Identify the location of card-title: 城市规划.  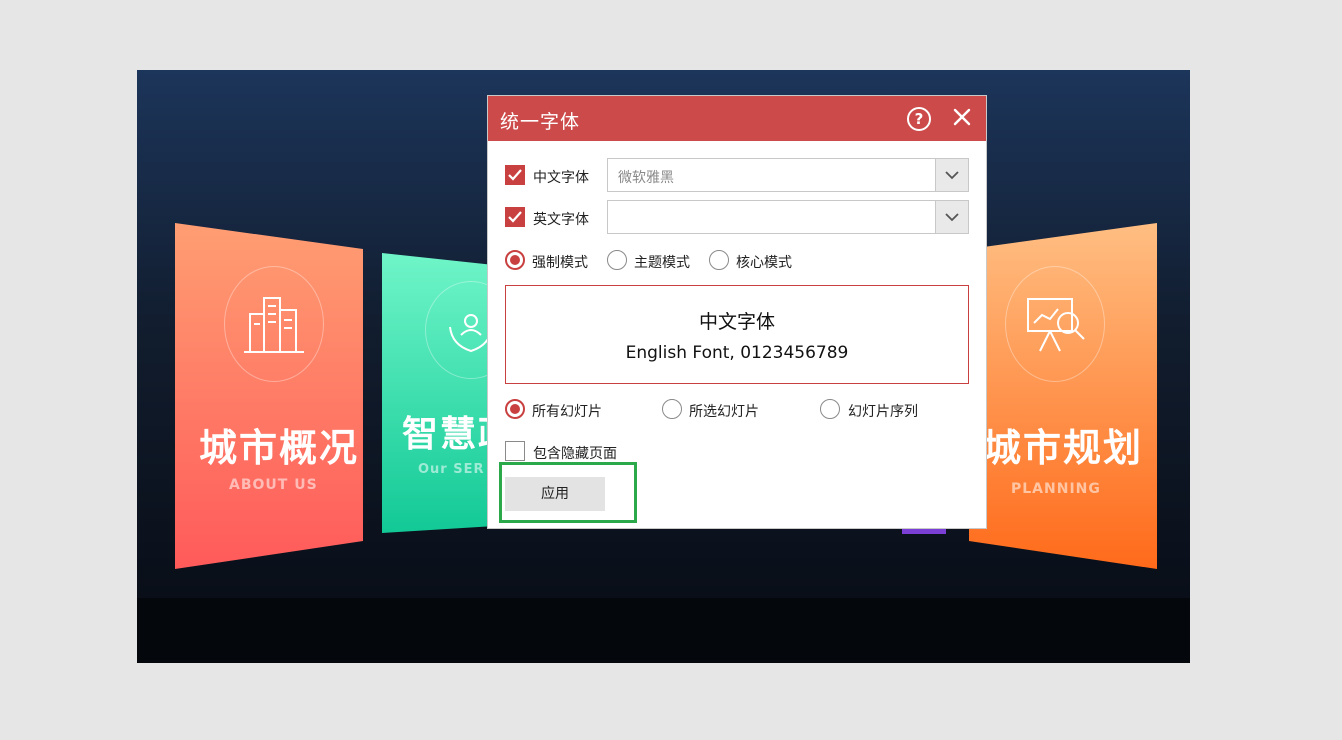
(1063, 448).